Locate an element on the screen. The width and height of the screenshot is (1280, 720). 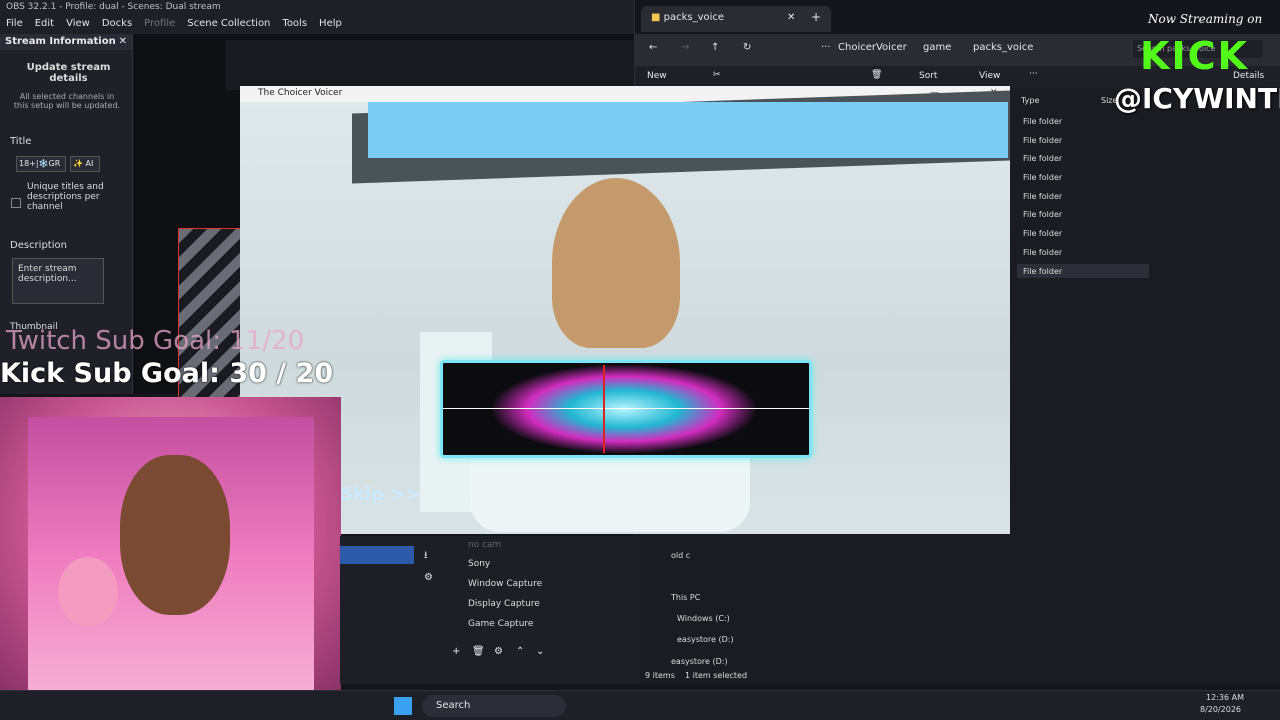
pink-microphone is located at coordinates (88, 592).